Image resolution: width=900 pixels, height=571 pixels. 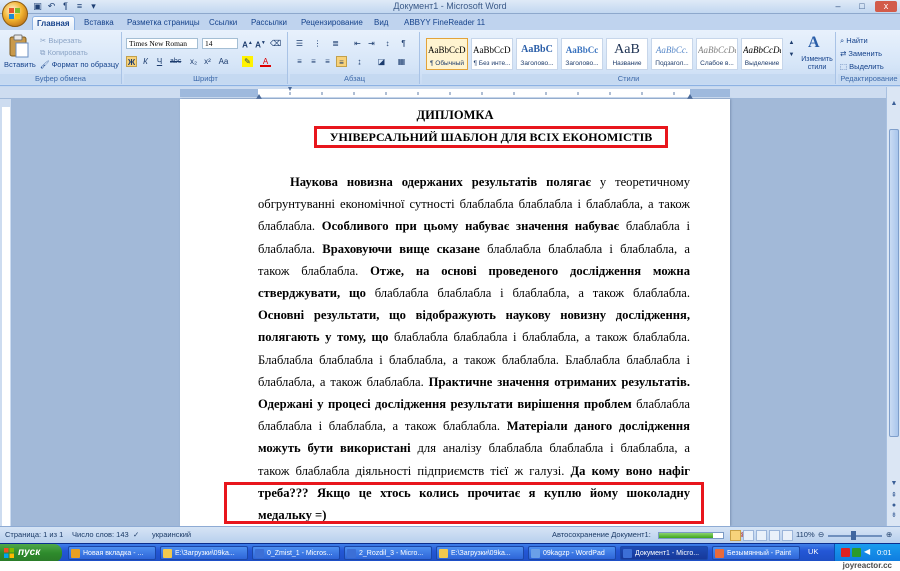 What do you see at coordinates (447, 54) in the screenshot?
I see `style-normal: AaBbCcDc ¶ Обычный` at bounding box center [447, 54].